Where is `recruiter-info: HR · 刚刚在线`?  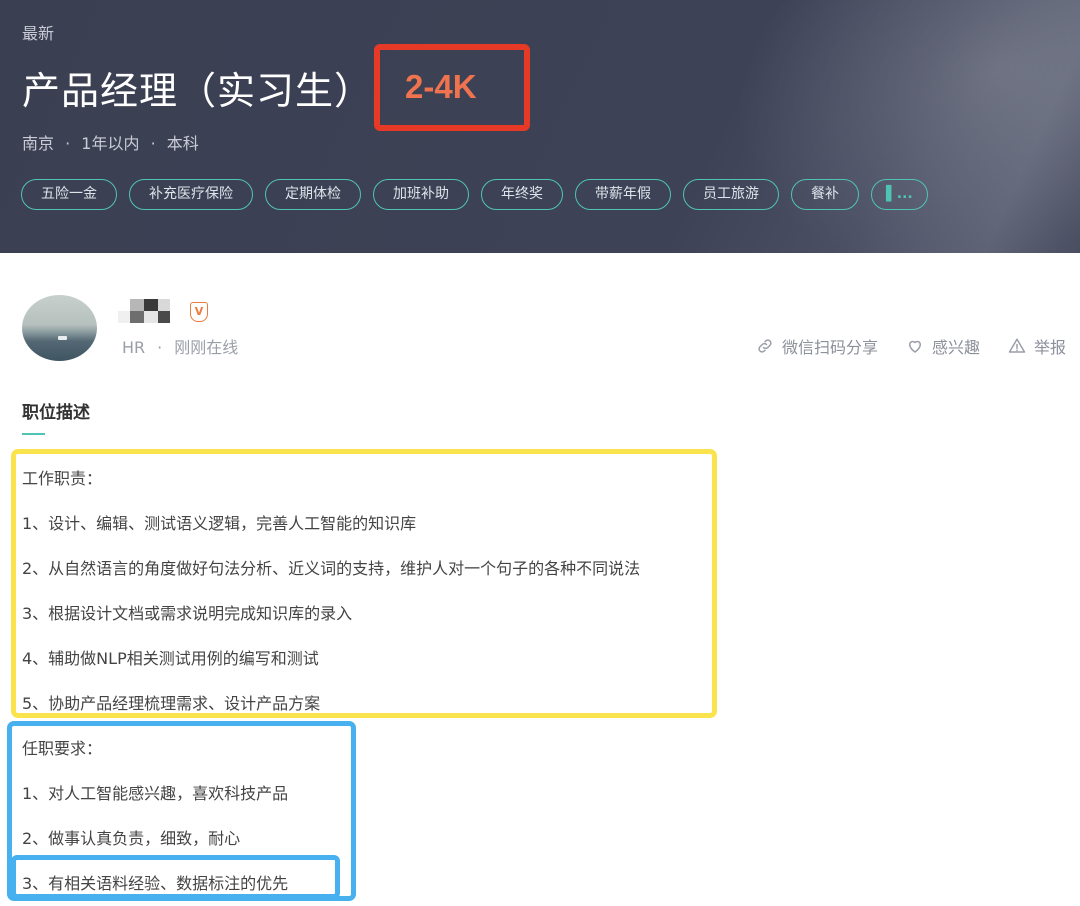 recruiter-info: HR · 刚刚在线 is located at coordinates (180, 346).